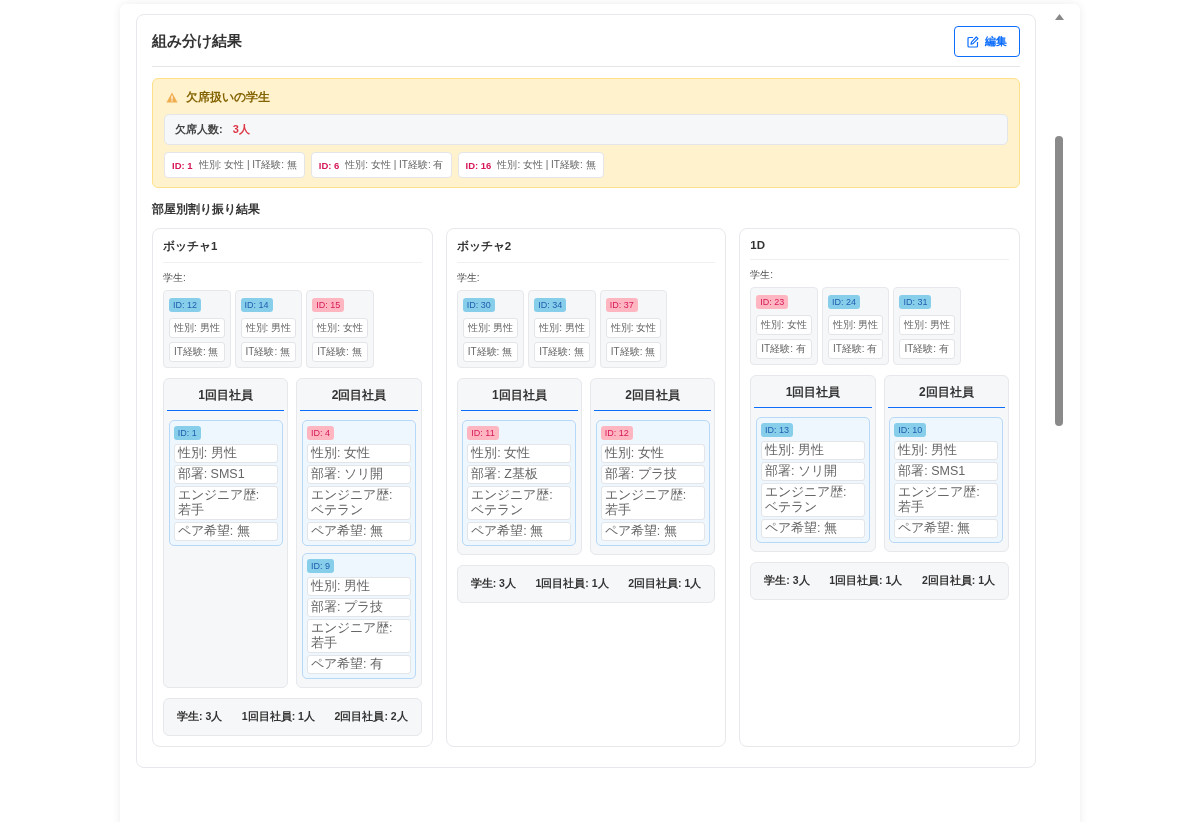  Describe the element at coordinates (987, 41) in the screenshot. I see `edit-button: 編集` at that location.